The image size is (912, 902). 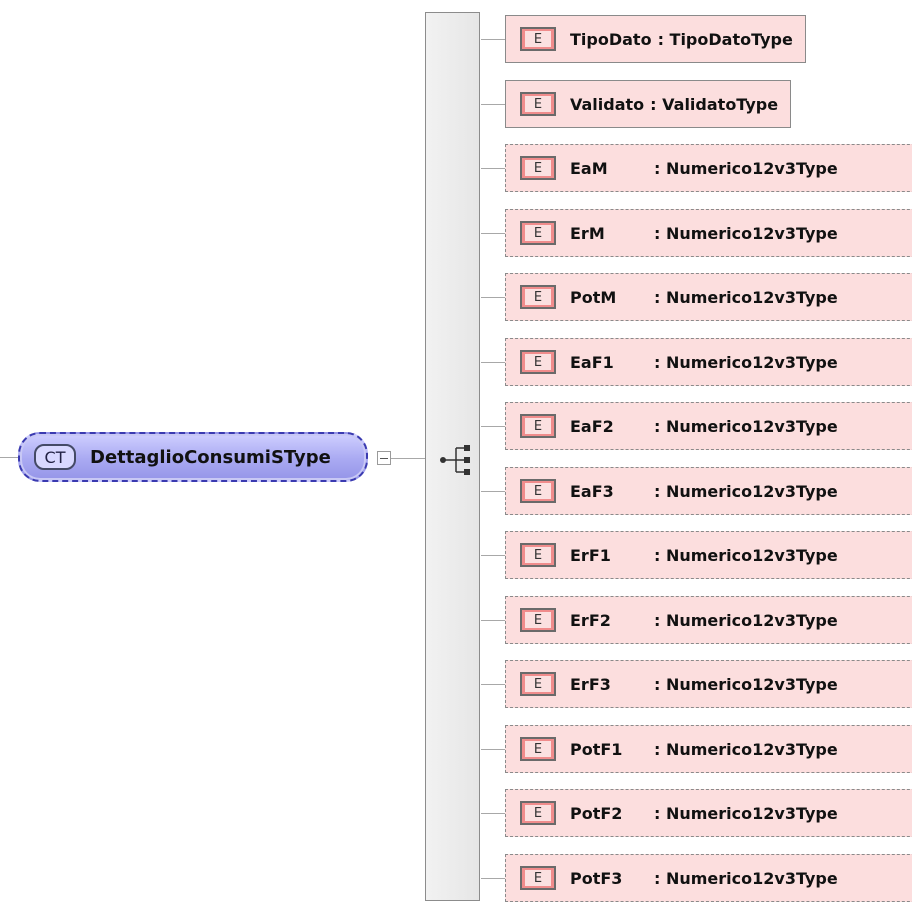 What do you see at coordinates (725, 39) in the screenshot?
I see `element-type: : TipoDatoType` at bounding box center [725, 39].